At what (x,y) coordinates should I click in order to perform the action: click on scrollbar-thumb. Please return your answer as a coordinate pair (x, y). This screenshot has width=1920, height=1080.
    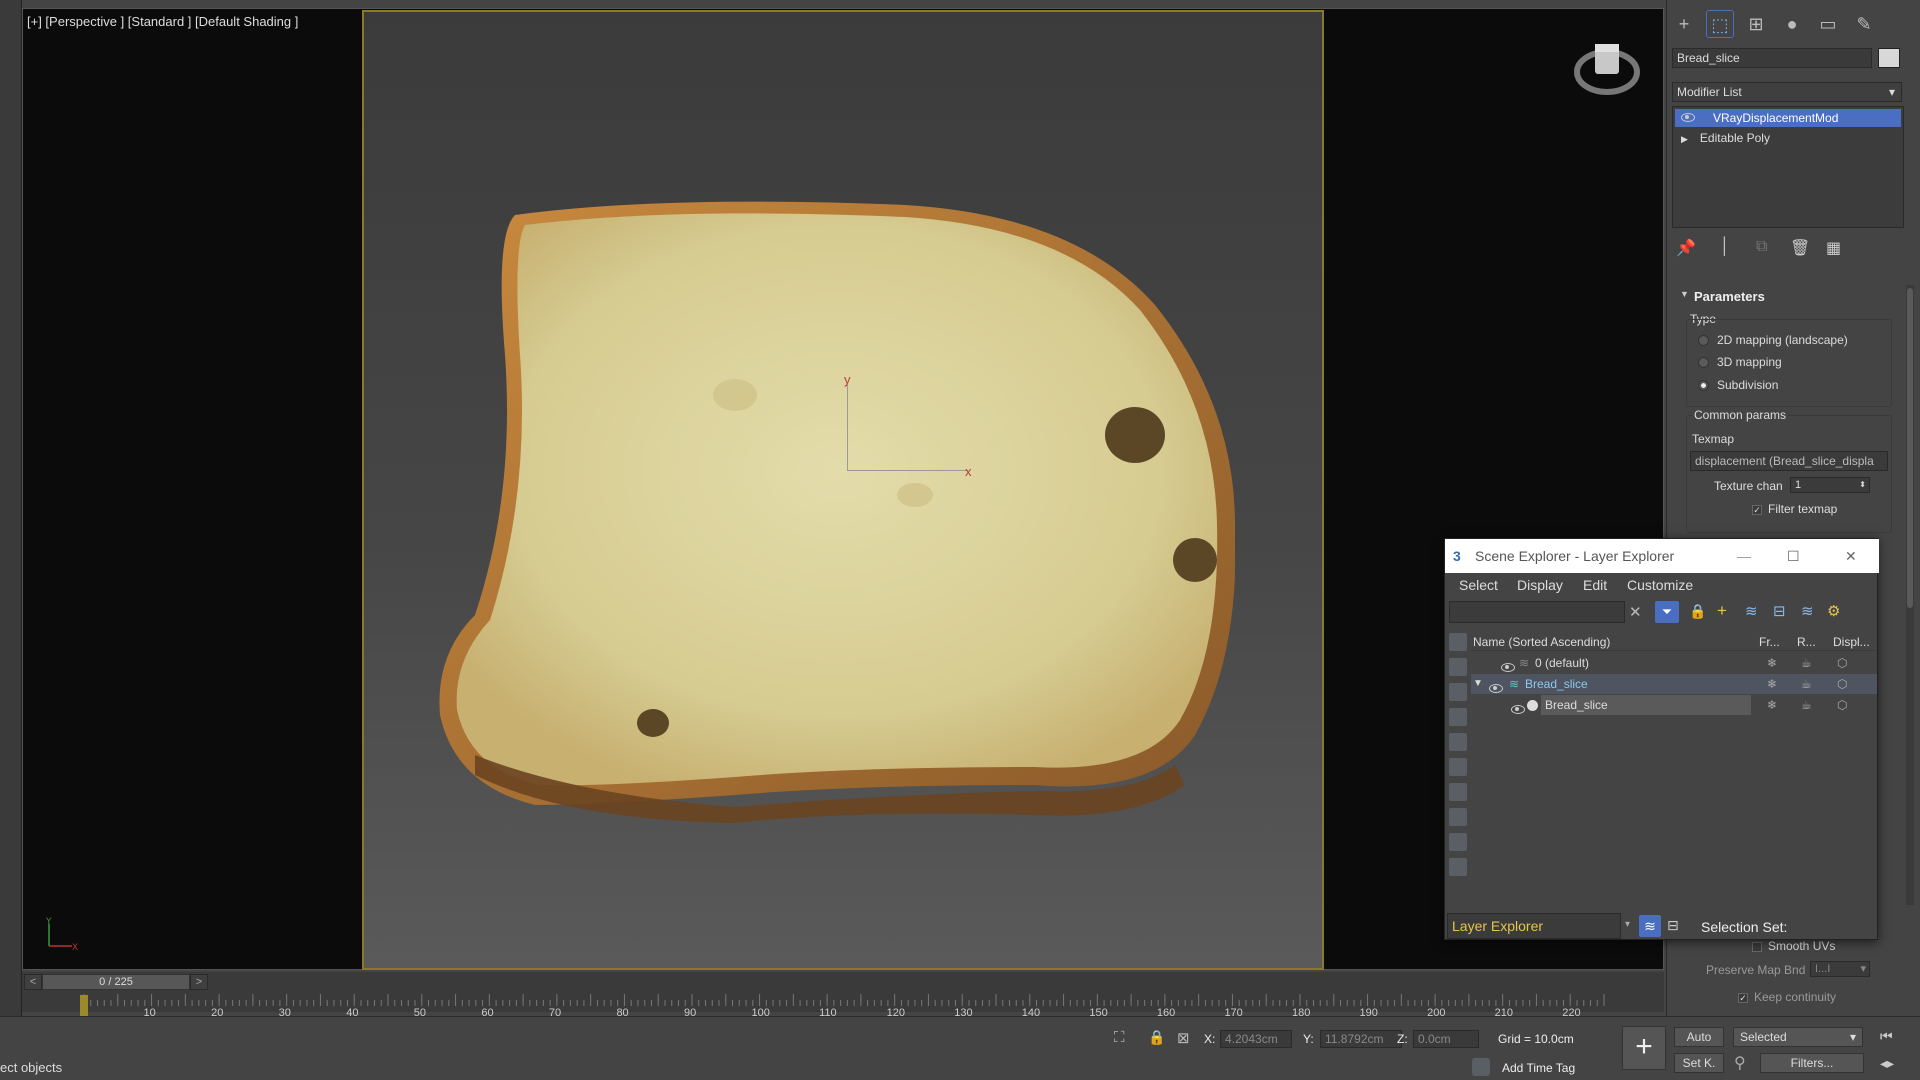
    Looking at the image, I should click on (1910, 448).